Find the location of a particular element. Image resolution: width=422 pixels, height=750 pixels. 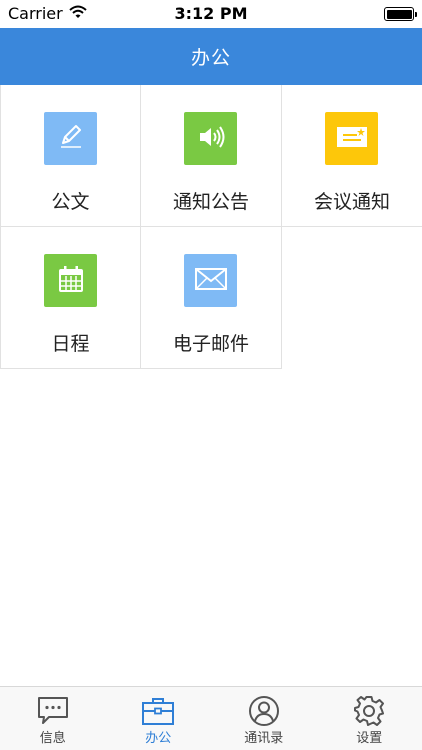

tab-contacts: 通讯录 is located at coordinates (264, 718).